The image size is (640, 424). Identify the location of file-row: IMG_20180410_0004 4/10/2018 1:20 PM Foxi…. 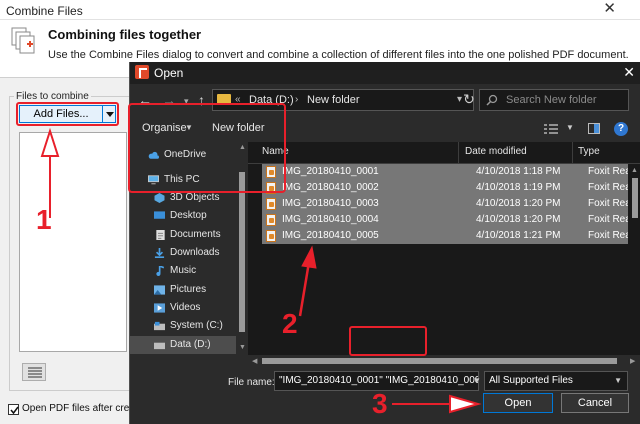
(451, 220).